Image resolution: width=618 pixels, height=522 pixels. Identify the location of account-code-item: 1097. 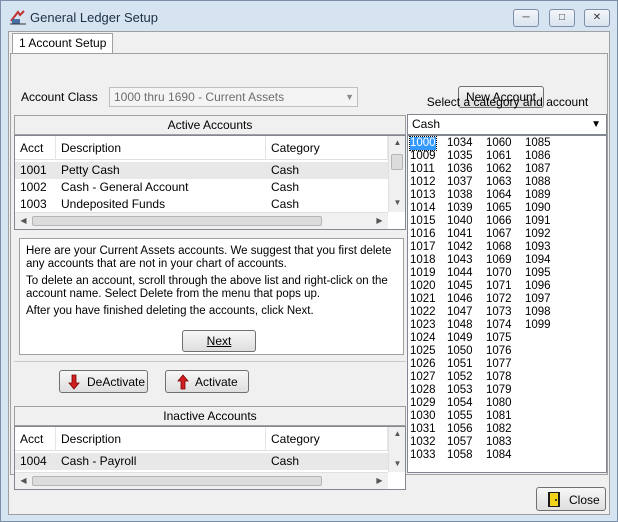
(538, 299).